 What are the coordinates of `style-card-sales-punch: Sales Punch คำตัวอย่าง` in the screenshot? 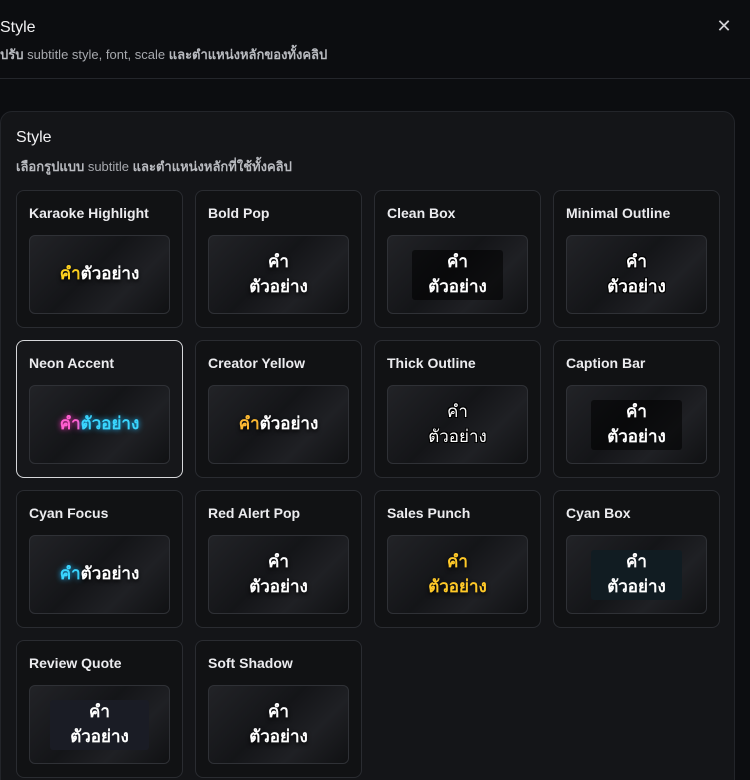 It's located at (457, 559).